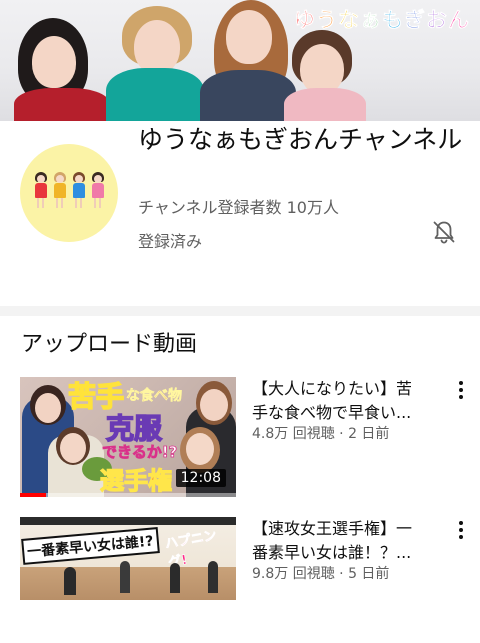 Image resolution: width=480 pixels, height=643 pixels. I want to click on video-meta: 9.8万 回視聴 · 5 日前, so click(320, 573).